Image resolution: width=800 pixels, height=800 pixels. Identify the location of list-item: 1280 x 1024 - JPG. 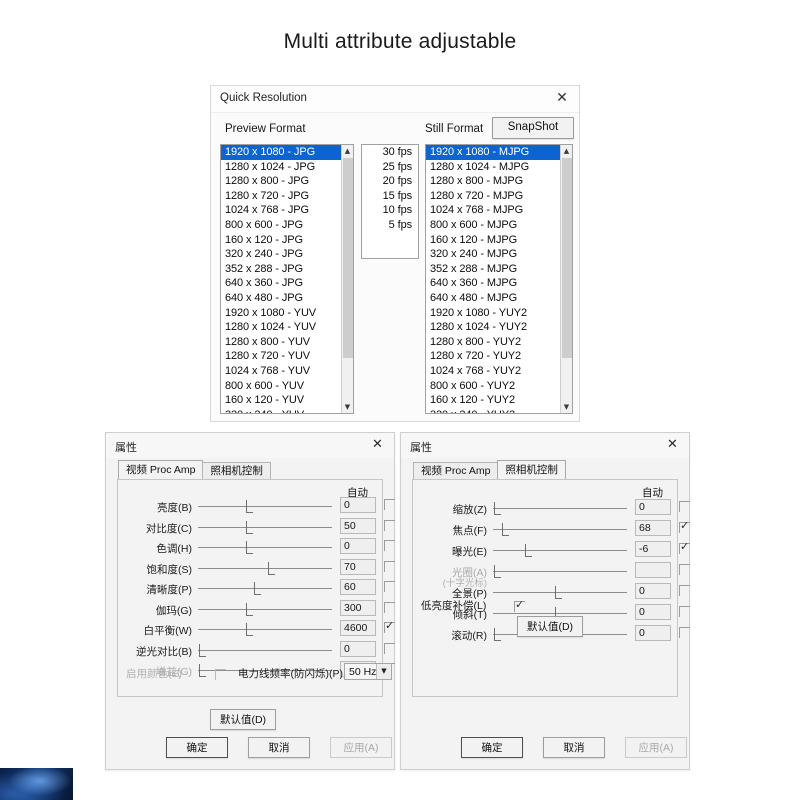
(281, 167).